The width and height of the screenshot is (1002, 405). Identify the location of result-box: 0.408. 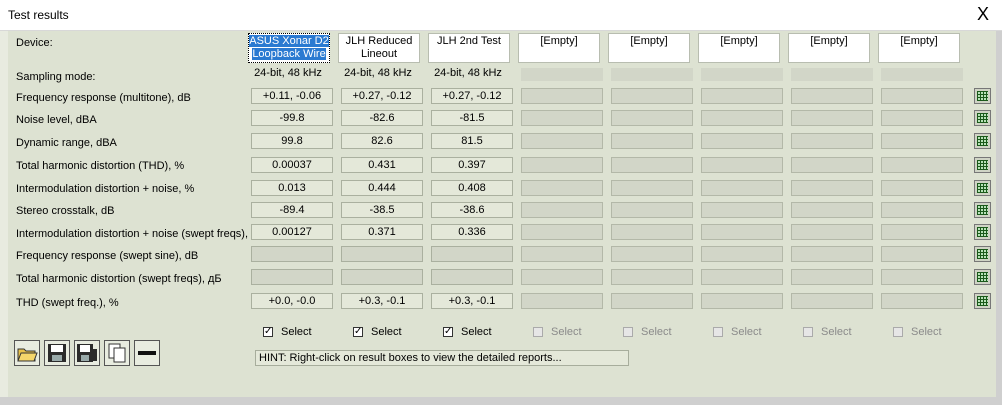
(472, 188).